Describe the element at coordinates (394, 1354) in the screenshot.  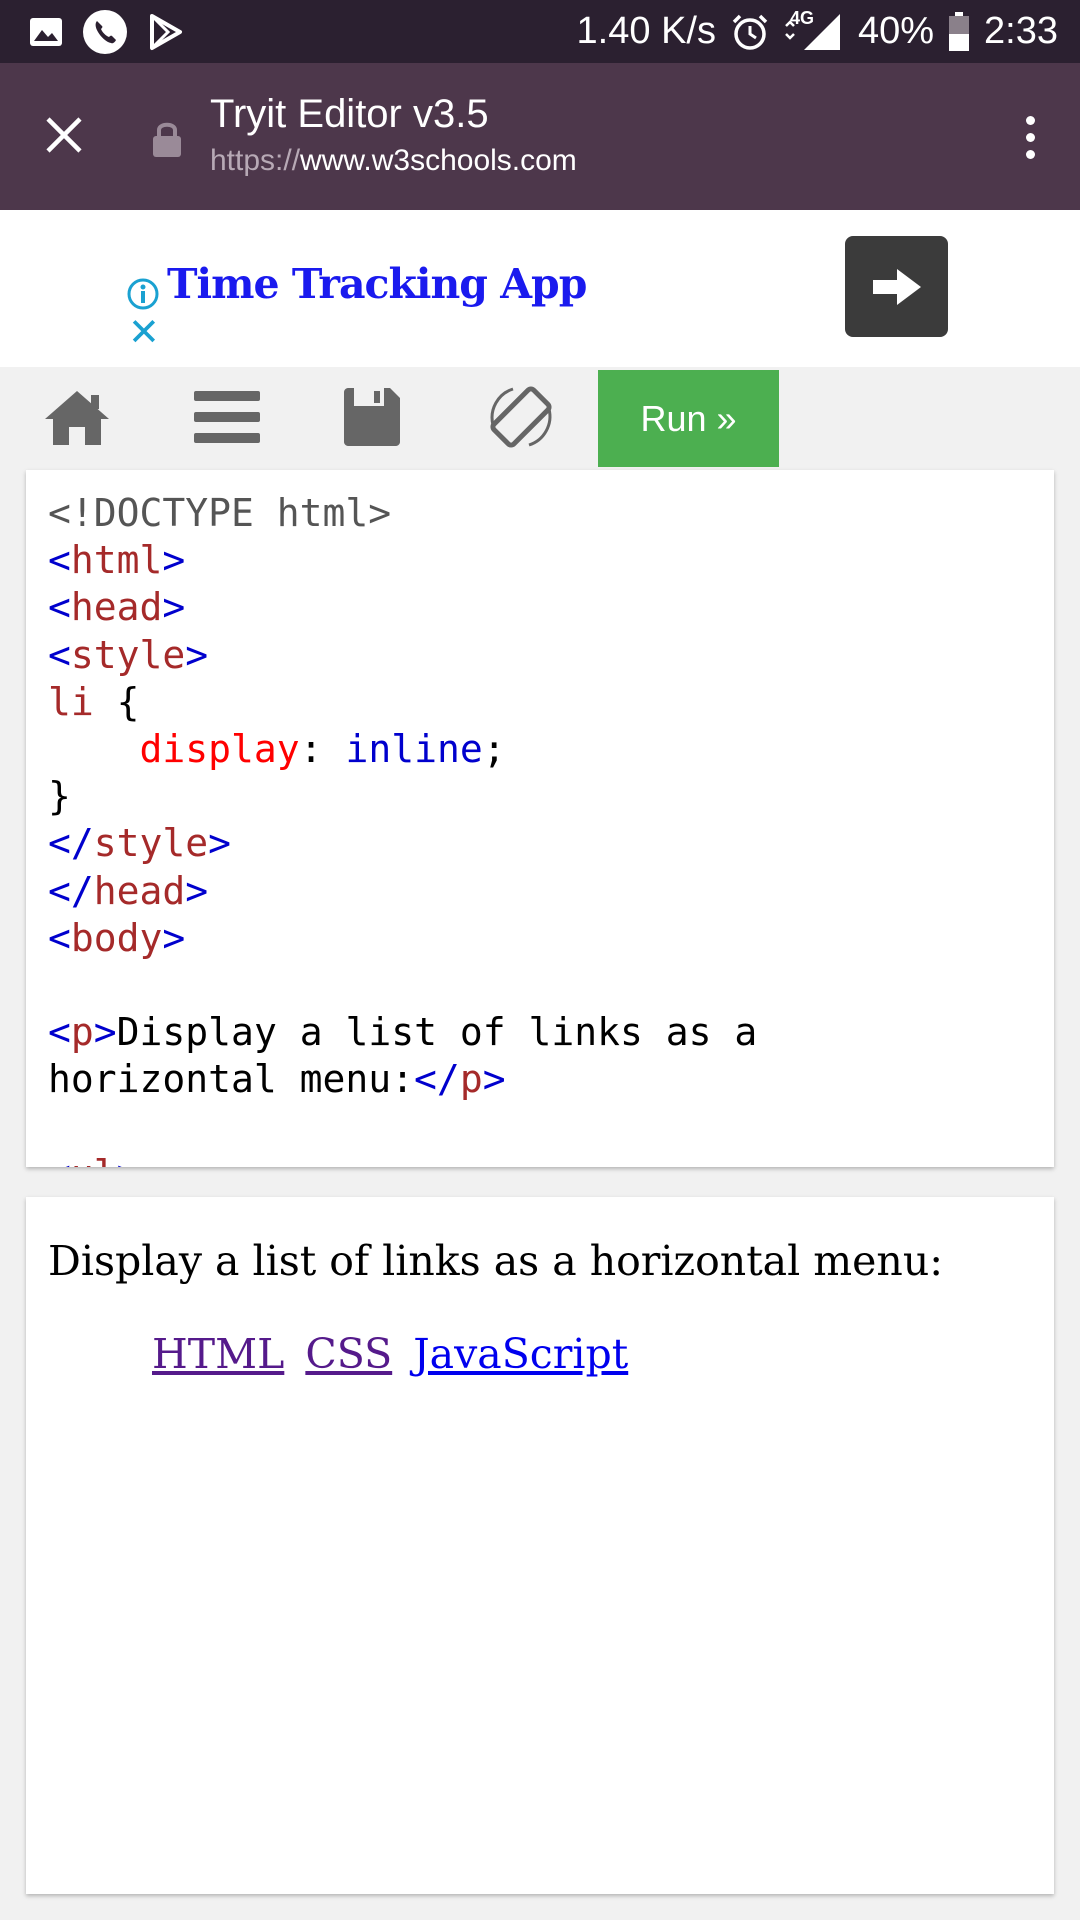
I see `horizontal-menu: HTML CSS JavaScript` at that location.